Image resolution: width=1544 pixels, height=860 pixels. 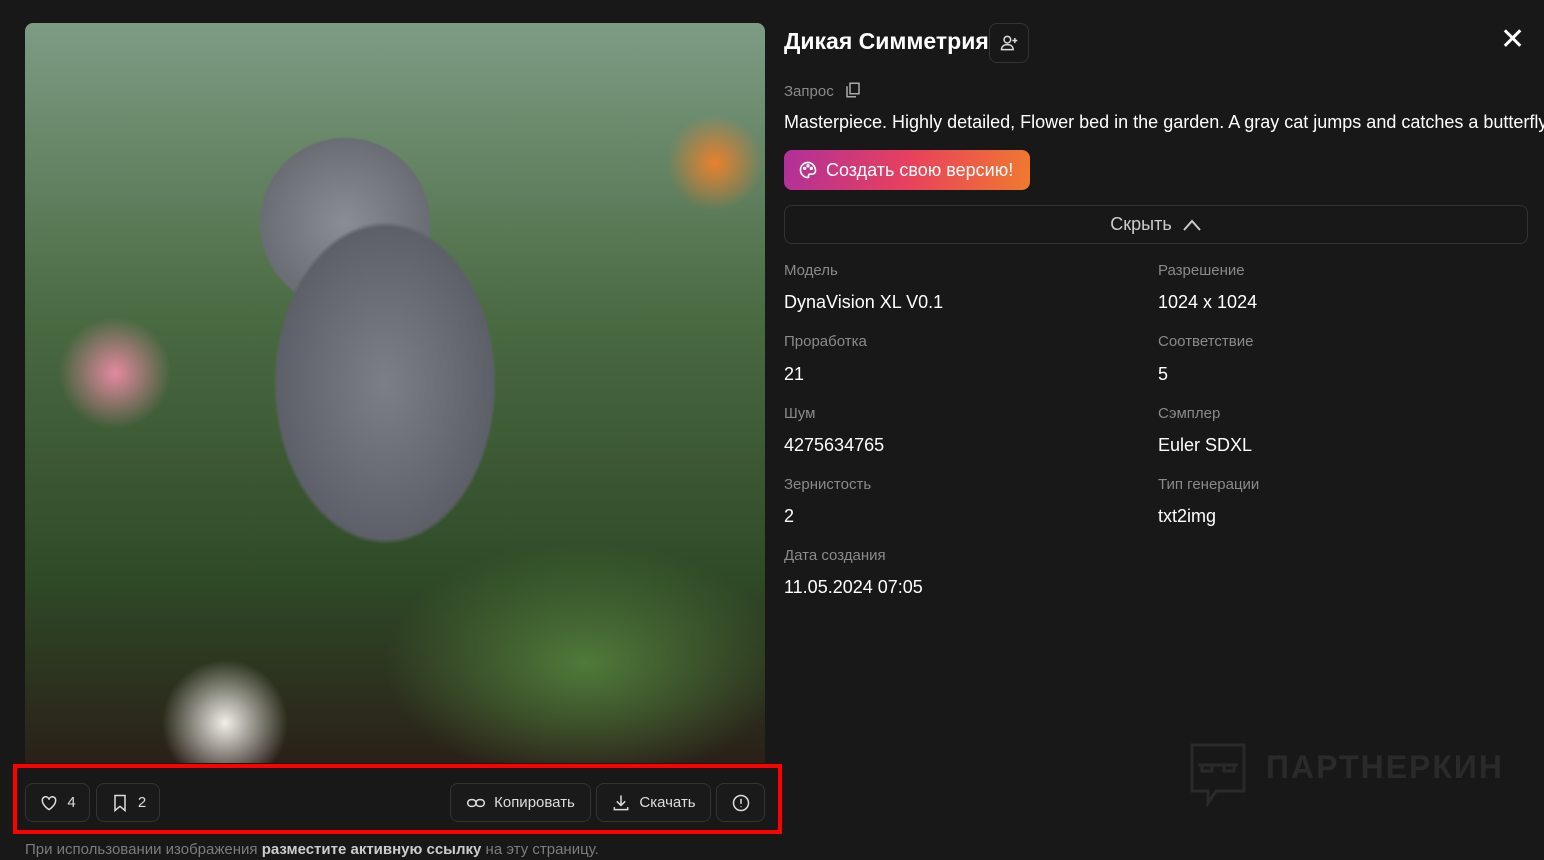 I want to click on alert-icon, so click(x=740, y=802).